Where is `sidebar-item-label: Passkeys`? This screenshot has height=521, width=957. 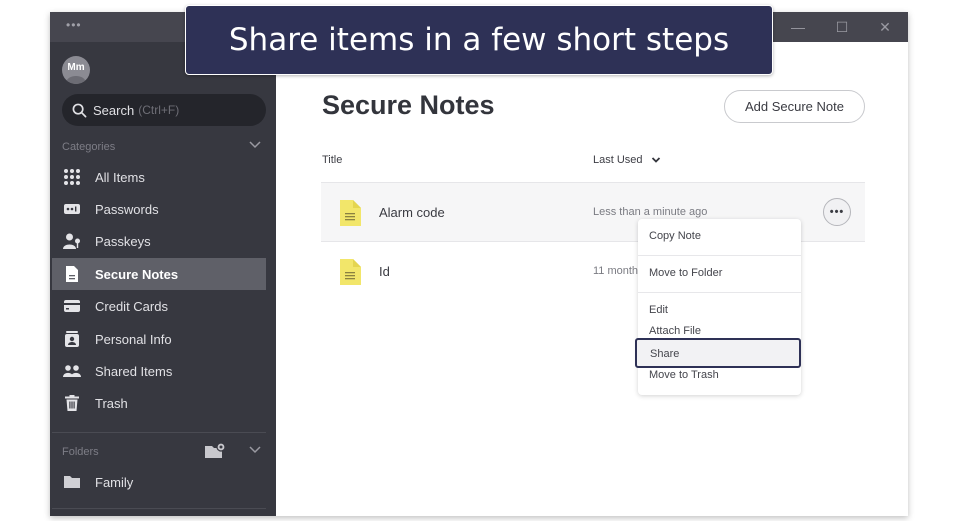 sidebar-item-label: Passkeys is located at coordinates (123, 241).